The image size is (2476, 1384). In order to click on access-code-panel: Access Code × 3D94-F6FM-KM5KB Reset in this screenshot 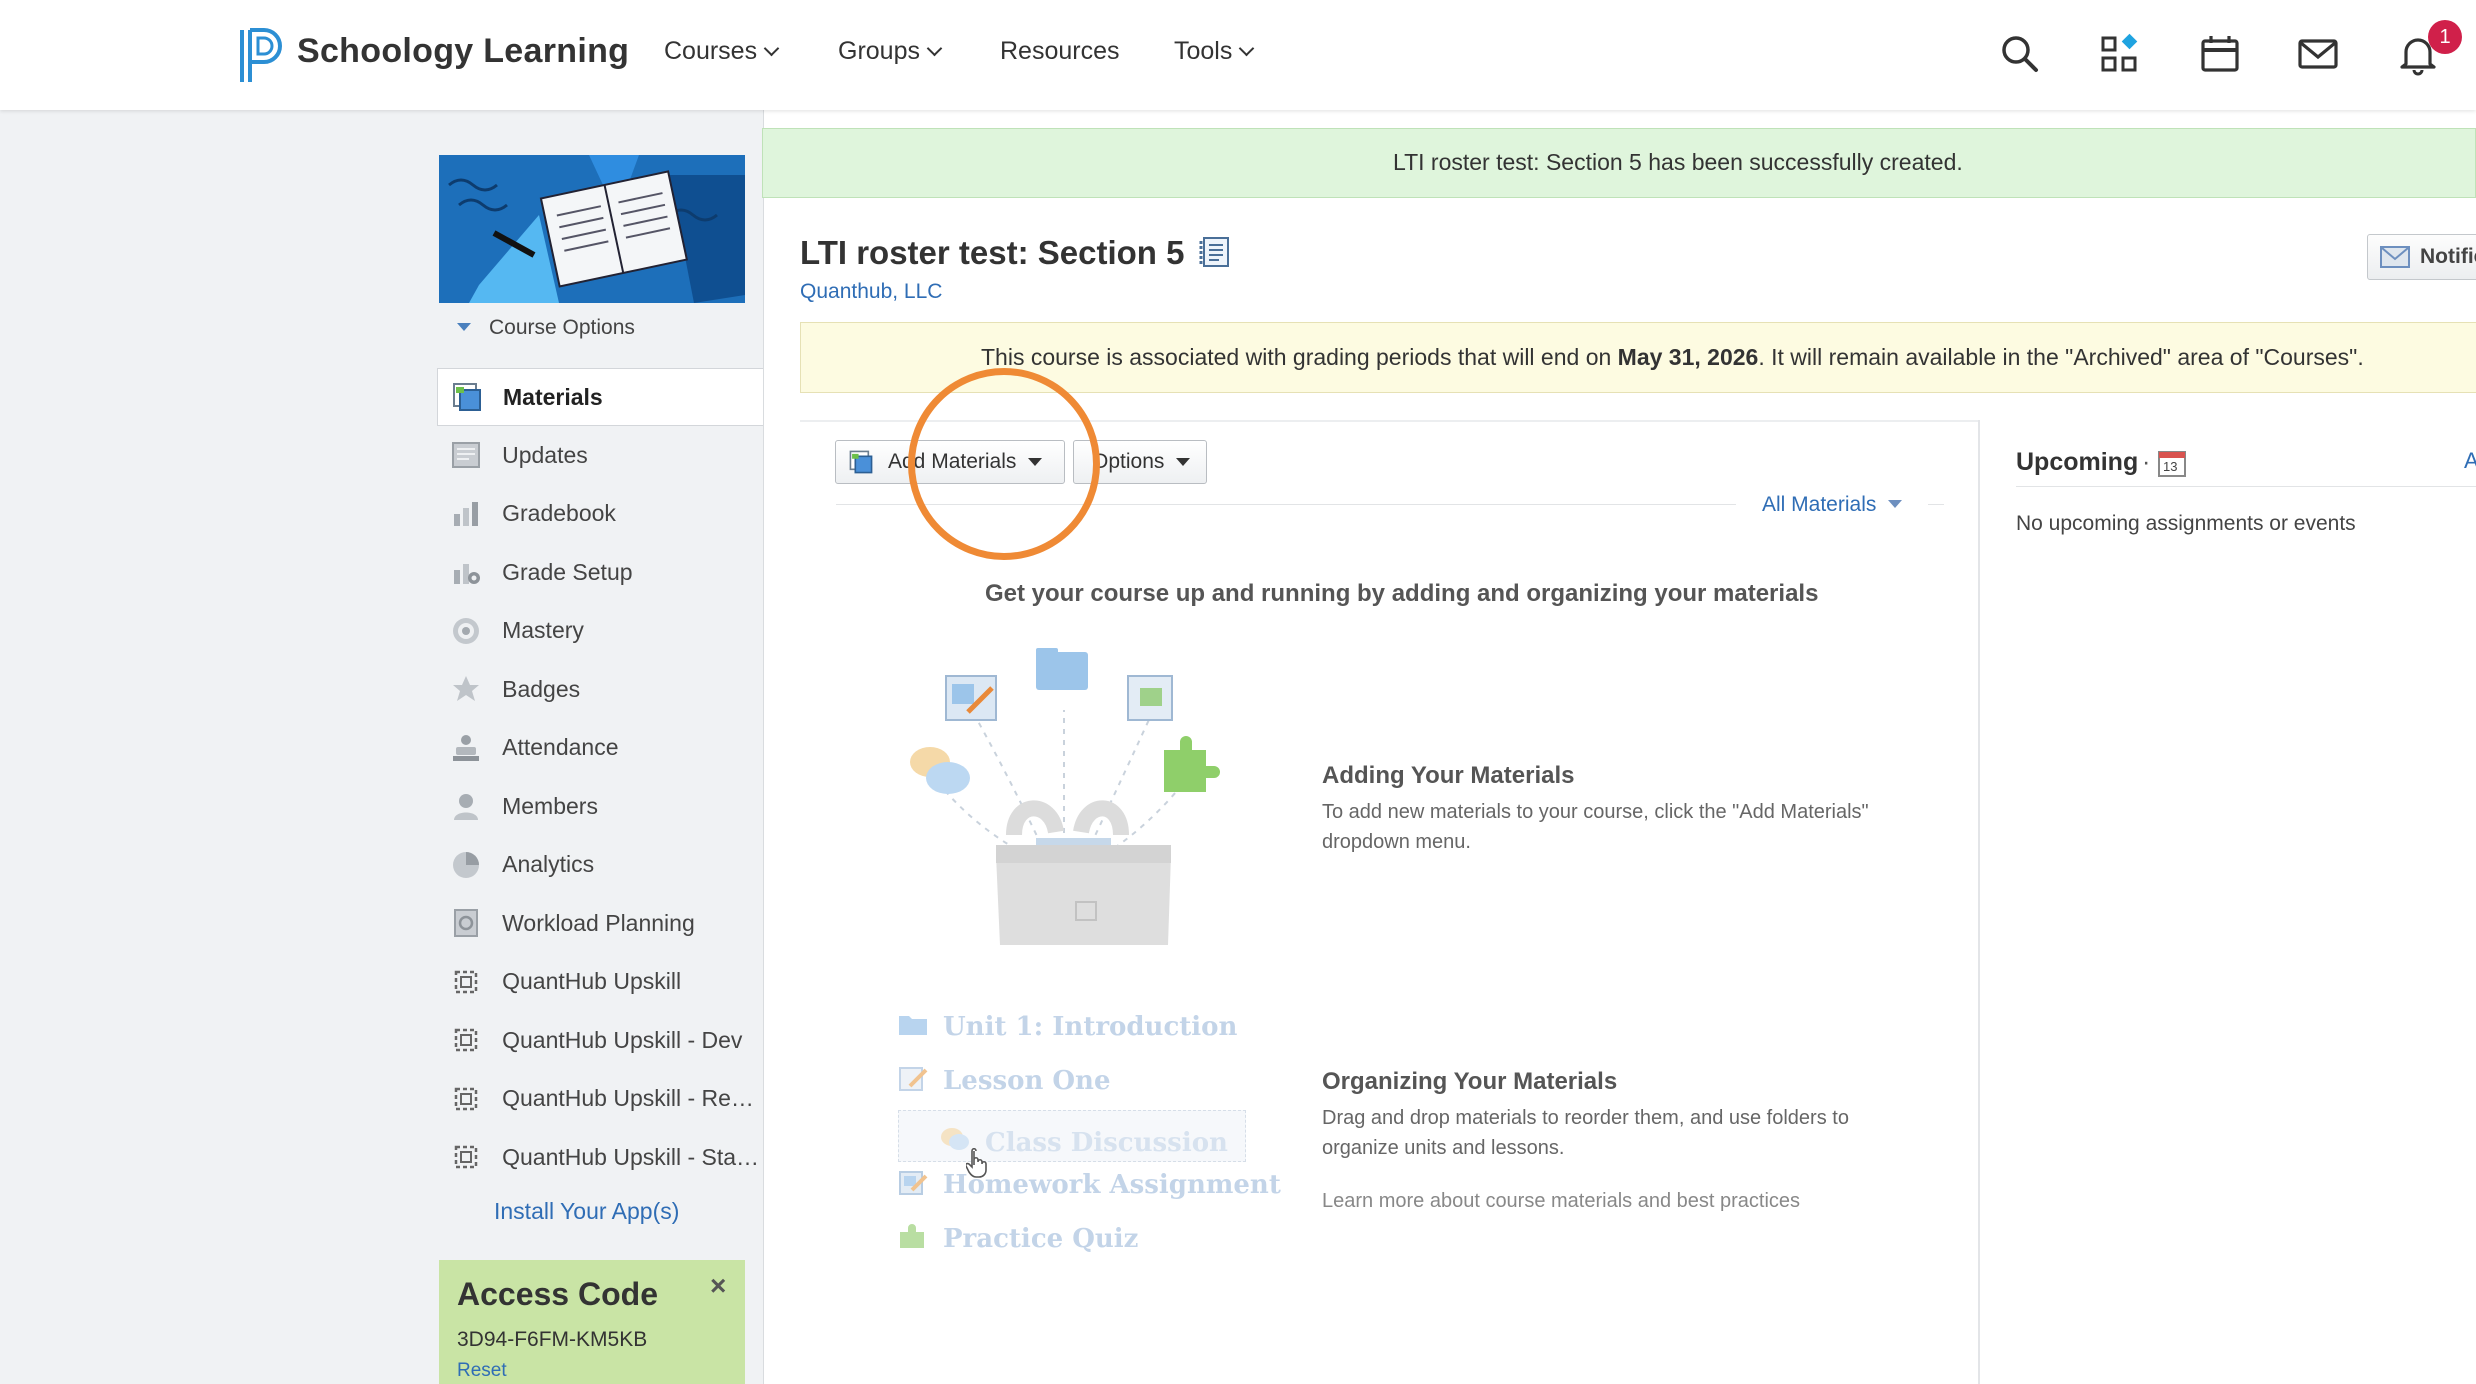, I will do `click(592, 1322)`.